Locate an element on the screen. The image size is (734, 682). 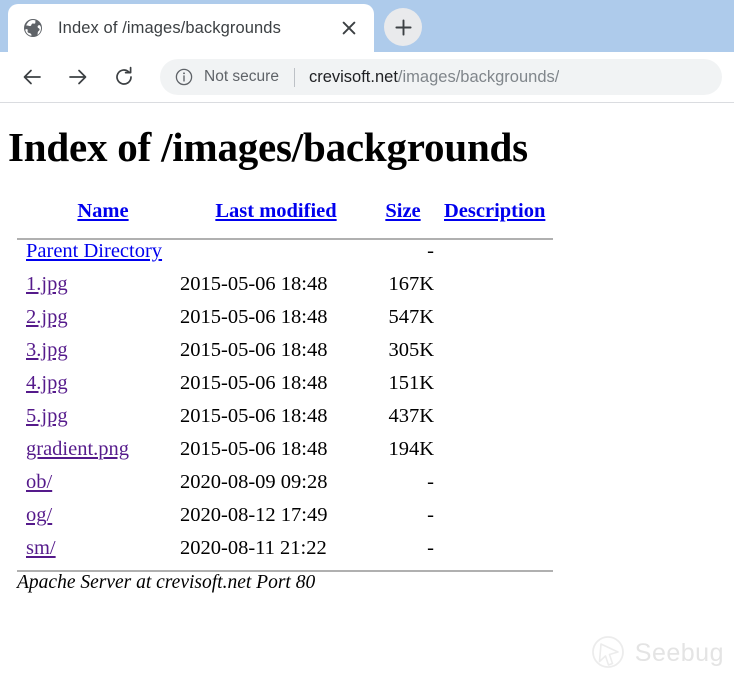
listing-row: 5.jpg 2015-05-06 18:48 437K is located at coordinates (367, 421).